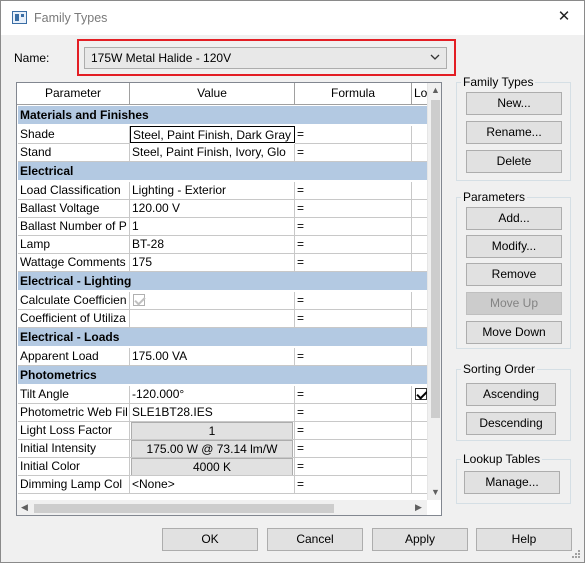  I want to click on table-row: Stand Steel, Paint Finish, Ivory, Glo =, so click(222, 153).